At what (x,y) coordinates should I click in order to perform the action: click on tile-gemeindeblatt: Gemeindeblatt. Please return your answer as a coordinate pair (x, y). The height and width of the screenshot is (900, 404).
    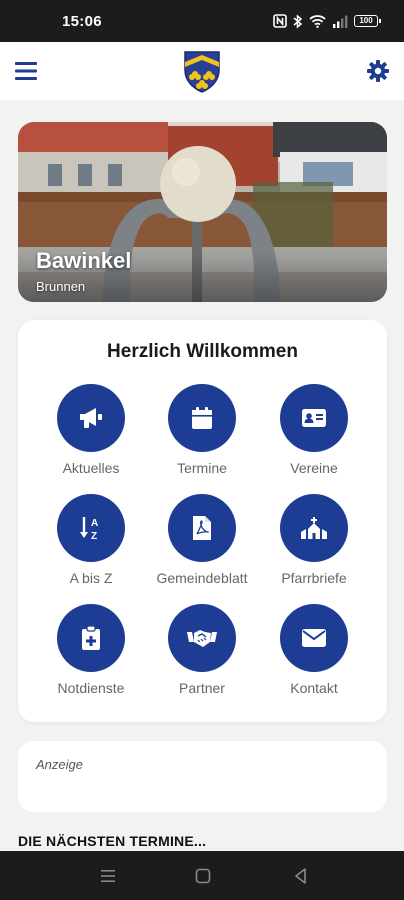
    Looking at the image, I should click on (202, 544).